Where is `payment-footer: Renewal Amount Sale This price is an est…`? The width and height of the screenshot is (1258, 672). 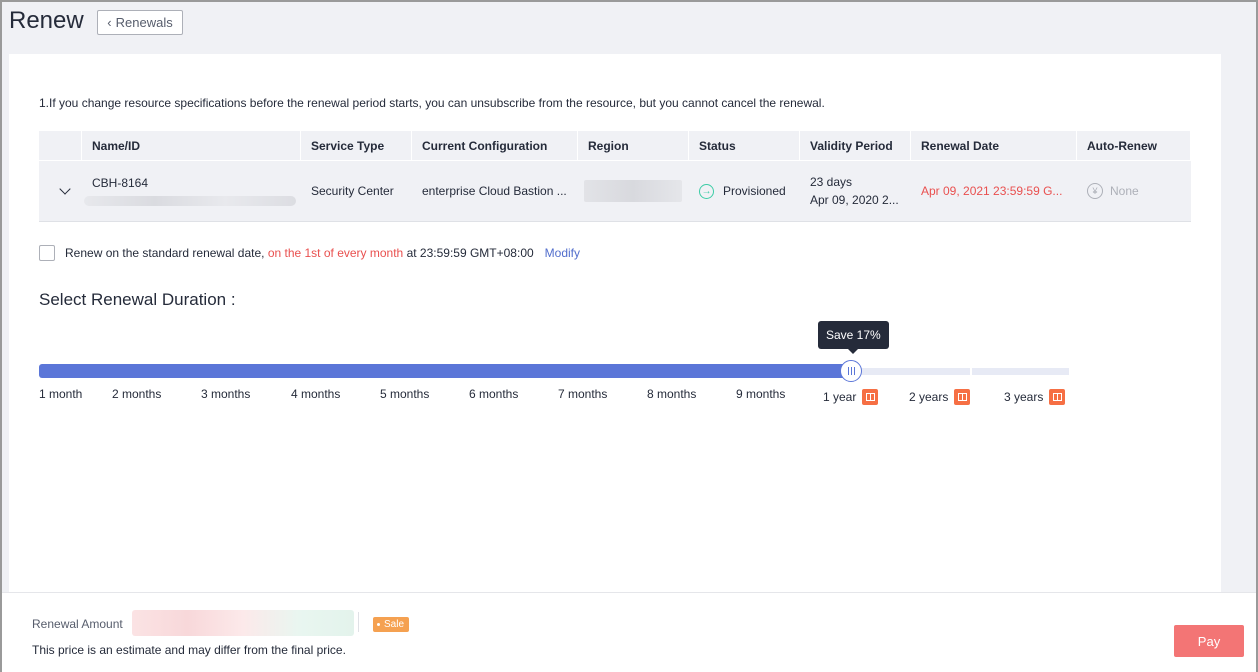 payment-footer: Renewal Amount Sale This price is an est… is located at coordinates (629, 632).